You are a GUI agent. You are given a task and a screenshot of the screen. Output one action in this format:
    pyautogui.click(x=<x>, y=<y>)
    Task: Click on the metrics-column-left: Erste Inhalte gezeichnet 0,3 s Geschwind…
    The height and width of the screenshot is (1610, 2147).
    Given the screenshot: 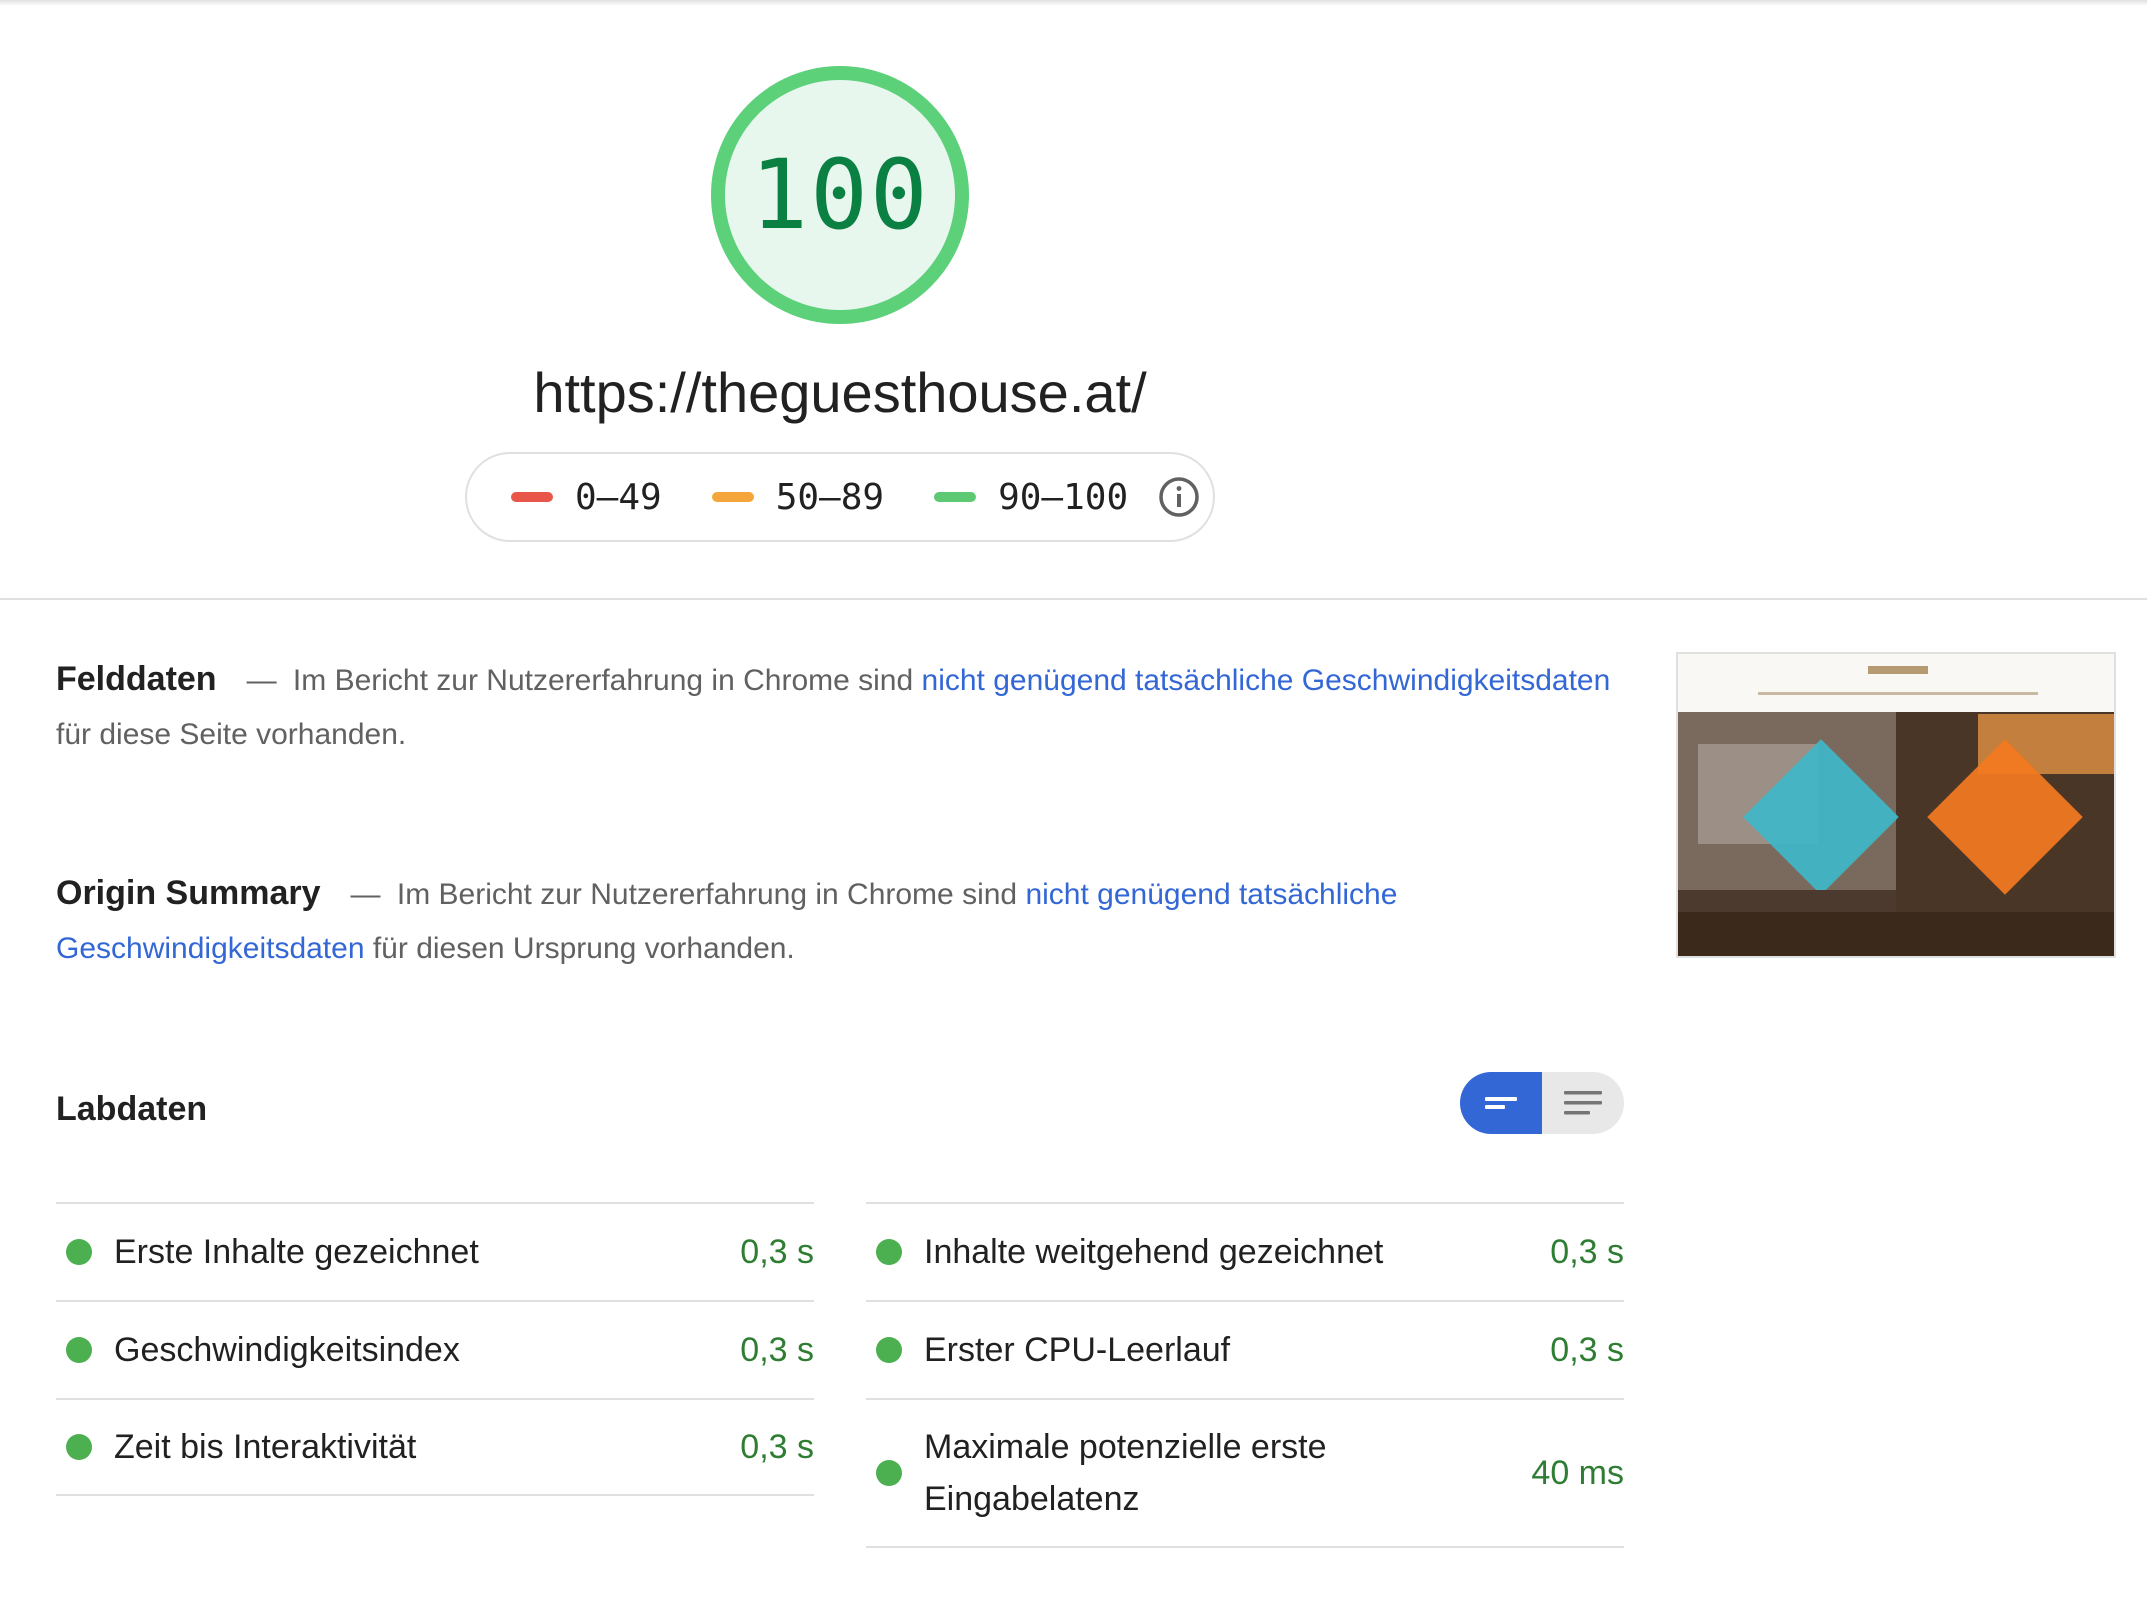 What is the action you would take?
    pyautogui.click(x=435, y=1349)
    